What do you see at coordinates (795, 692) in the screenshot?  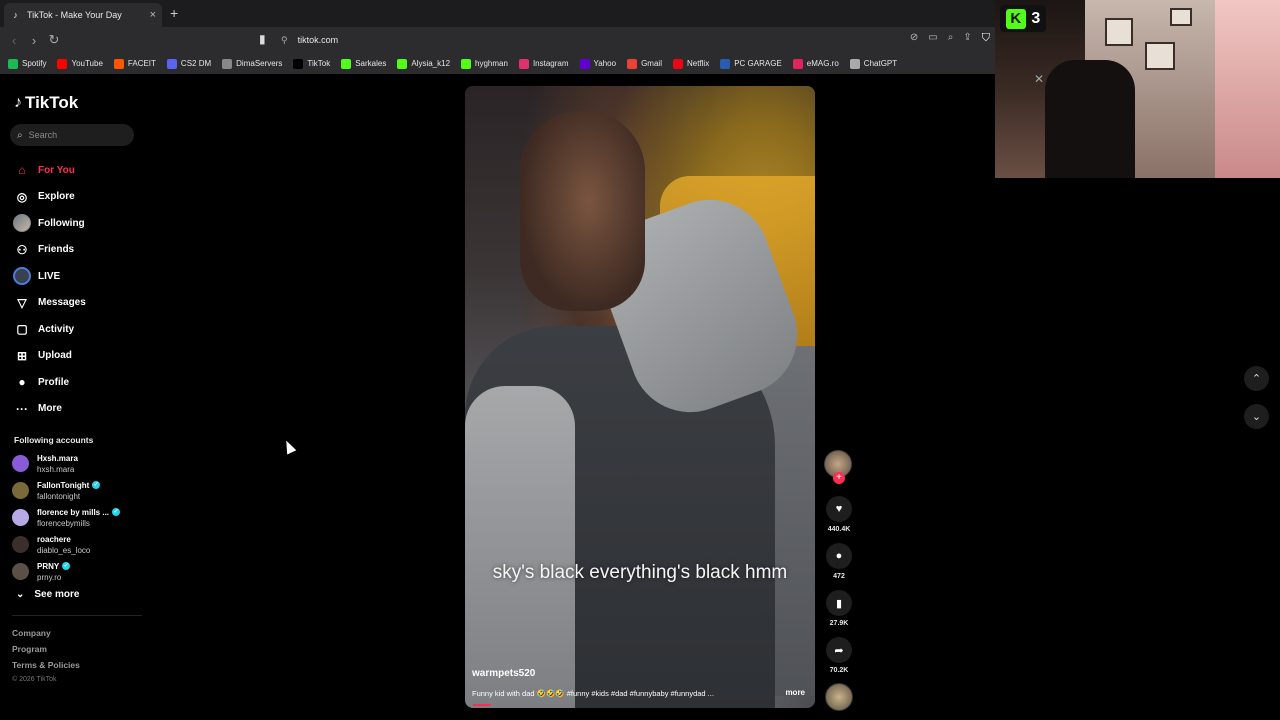 I see `description-more-button: more` at bounding box center [795, 692].